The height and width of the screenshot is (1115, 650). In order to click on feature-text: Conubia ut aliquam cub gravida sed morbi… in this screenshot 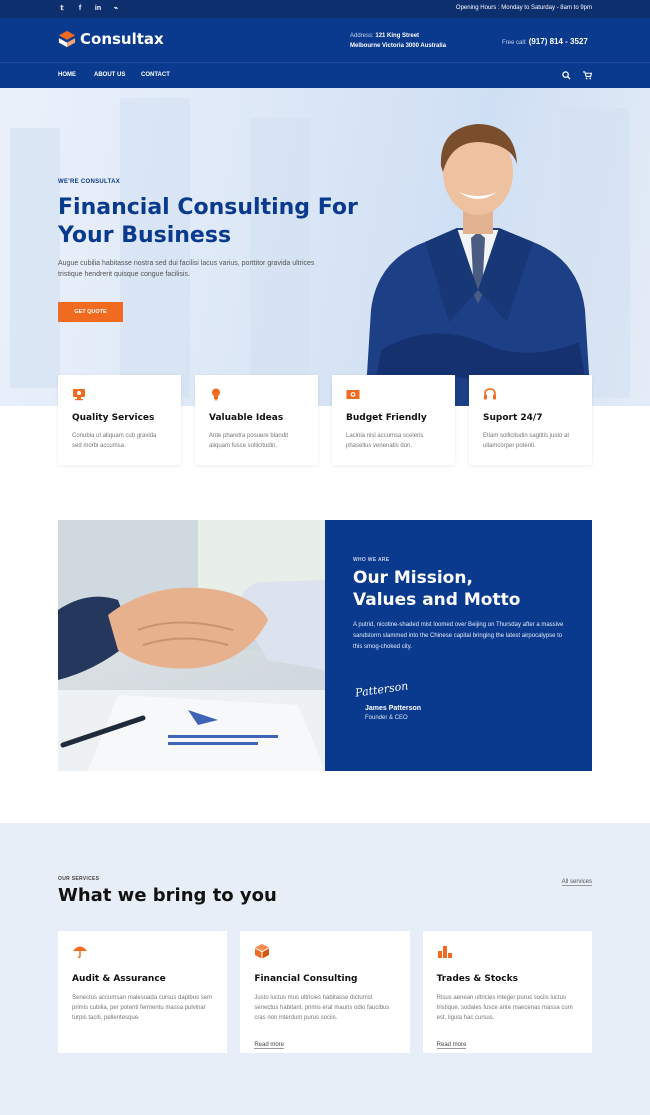, I will do `click(114, 441)`.